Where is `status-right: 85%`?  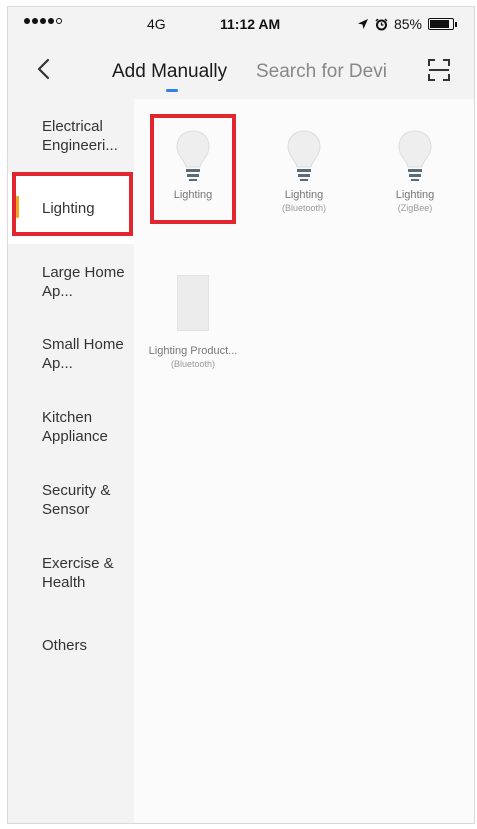 status-right: 85% is located at coordinates (407, 24).